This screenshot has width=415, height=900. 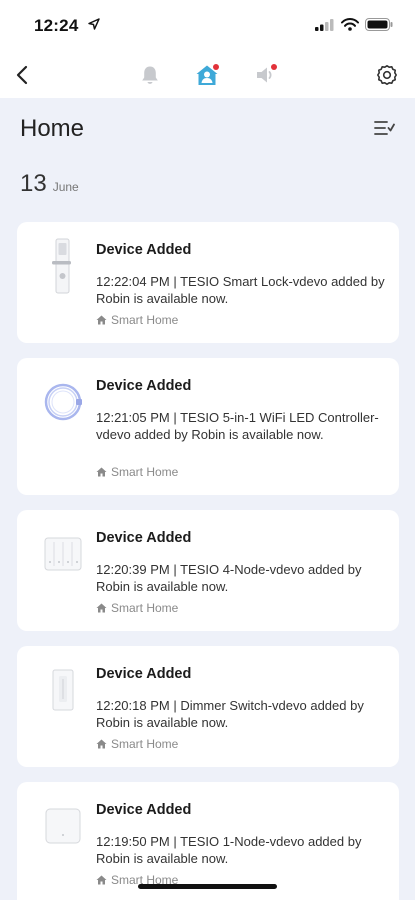 I want to click on tab-notifications, so click(x=150, y=75).